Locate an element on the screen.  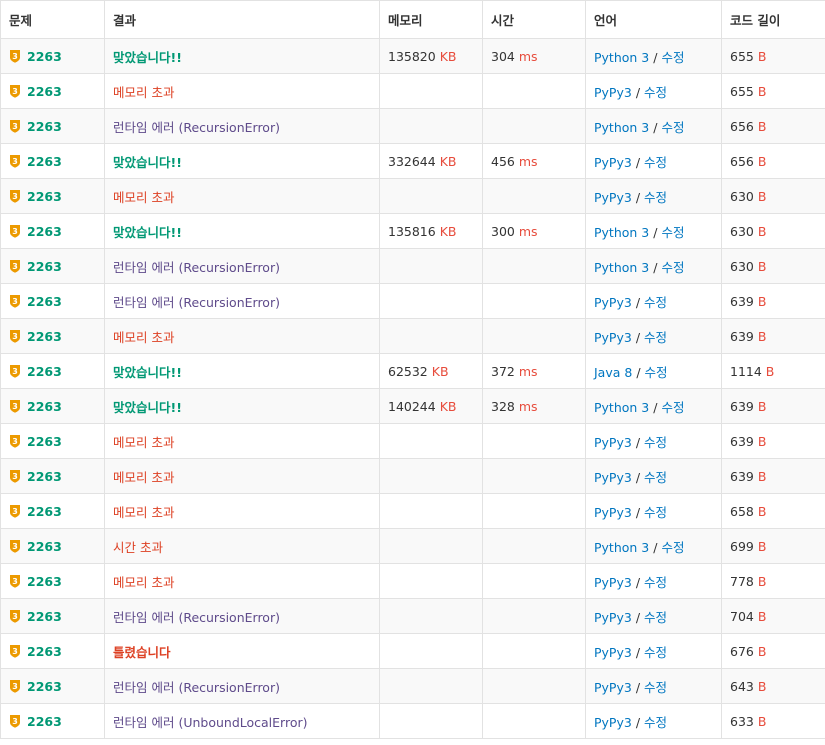
code-length-value: 630 is located at coordinates (742, 231).